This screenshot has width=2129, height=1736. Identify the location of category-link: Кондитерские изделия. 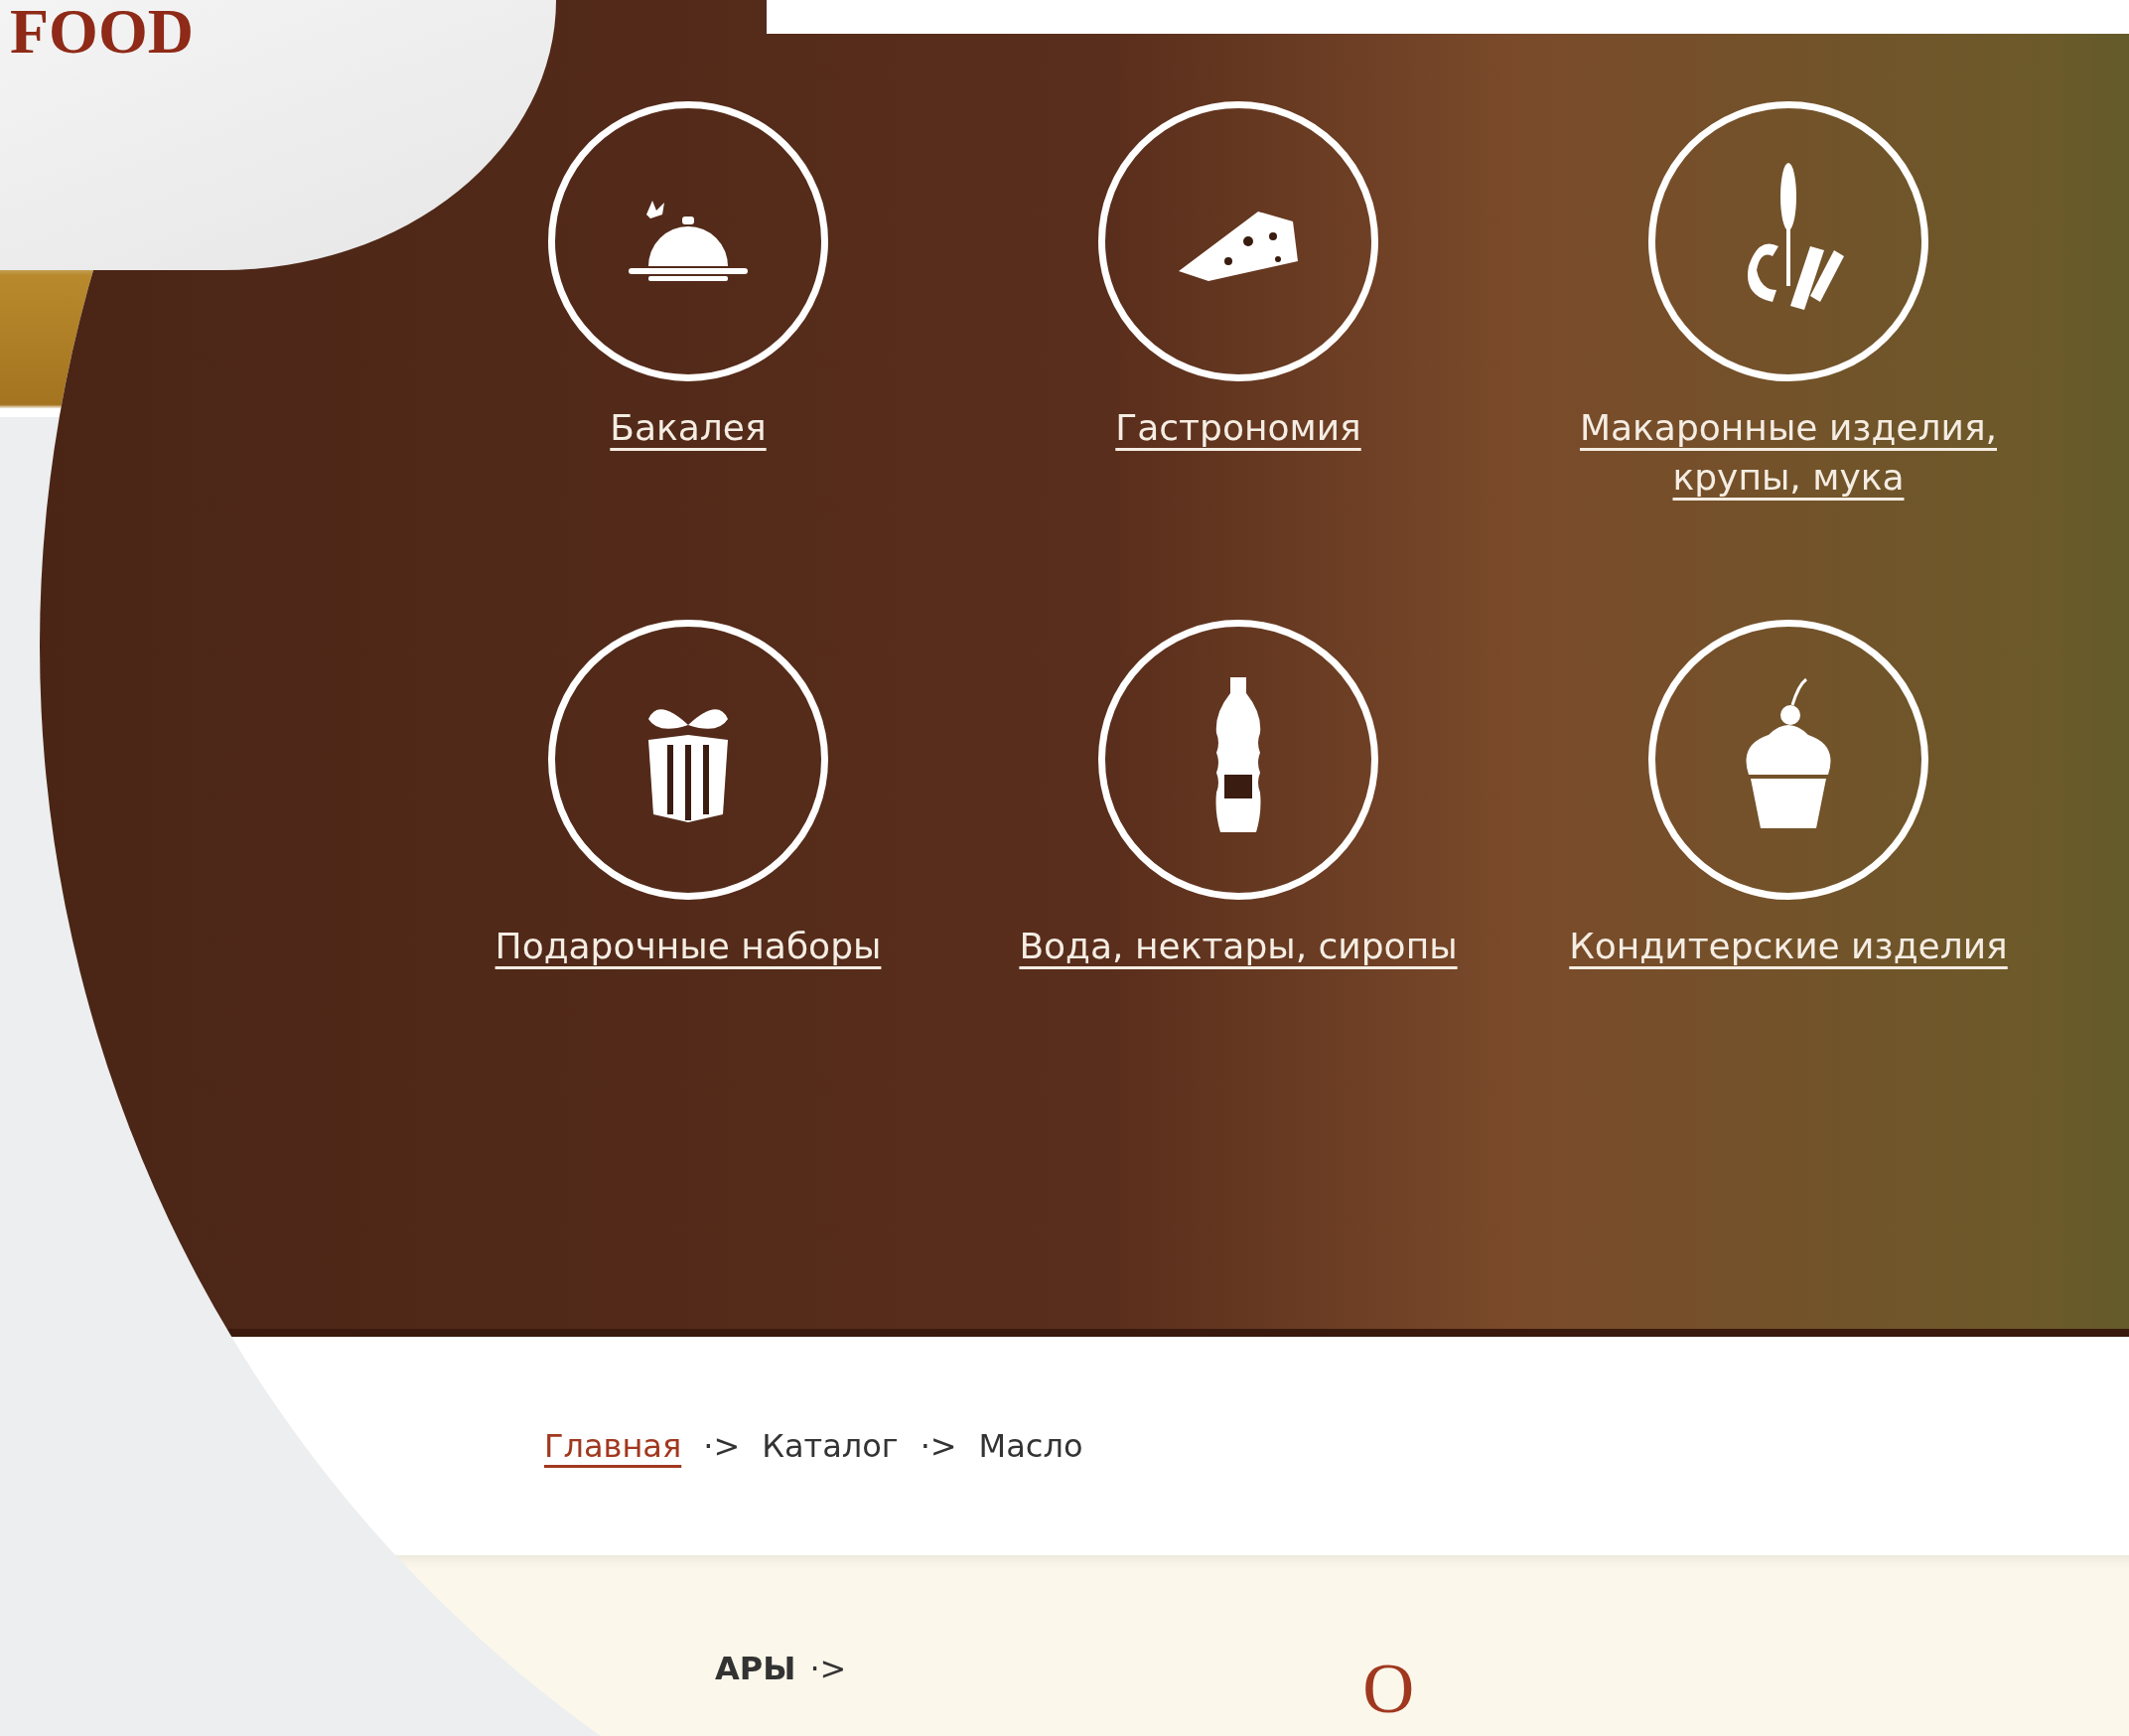
(1789, 946).